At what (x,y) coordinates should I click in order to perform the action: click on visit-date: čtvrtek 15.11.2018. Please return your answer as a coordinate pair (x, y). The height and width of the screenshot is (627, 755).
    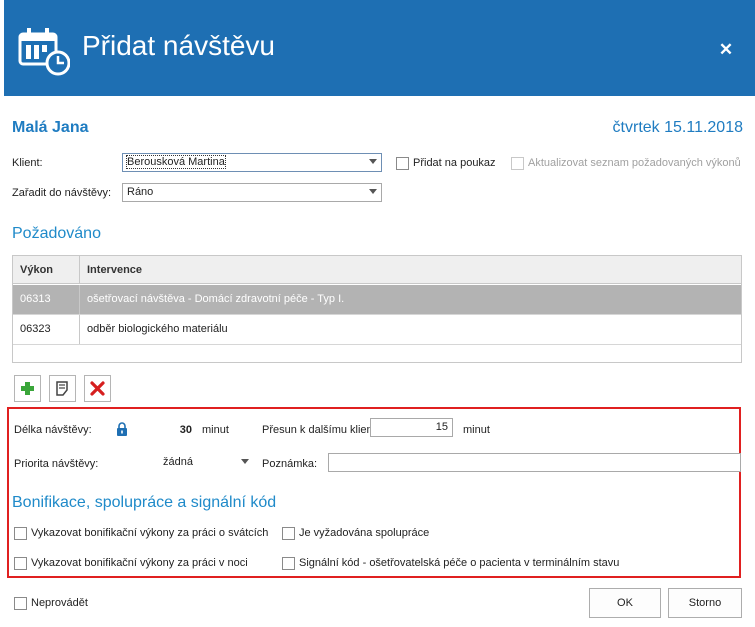
    Looking at the image, I should click on (677, 127).